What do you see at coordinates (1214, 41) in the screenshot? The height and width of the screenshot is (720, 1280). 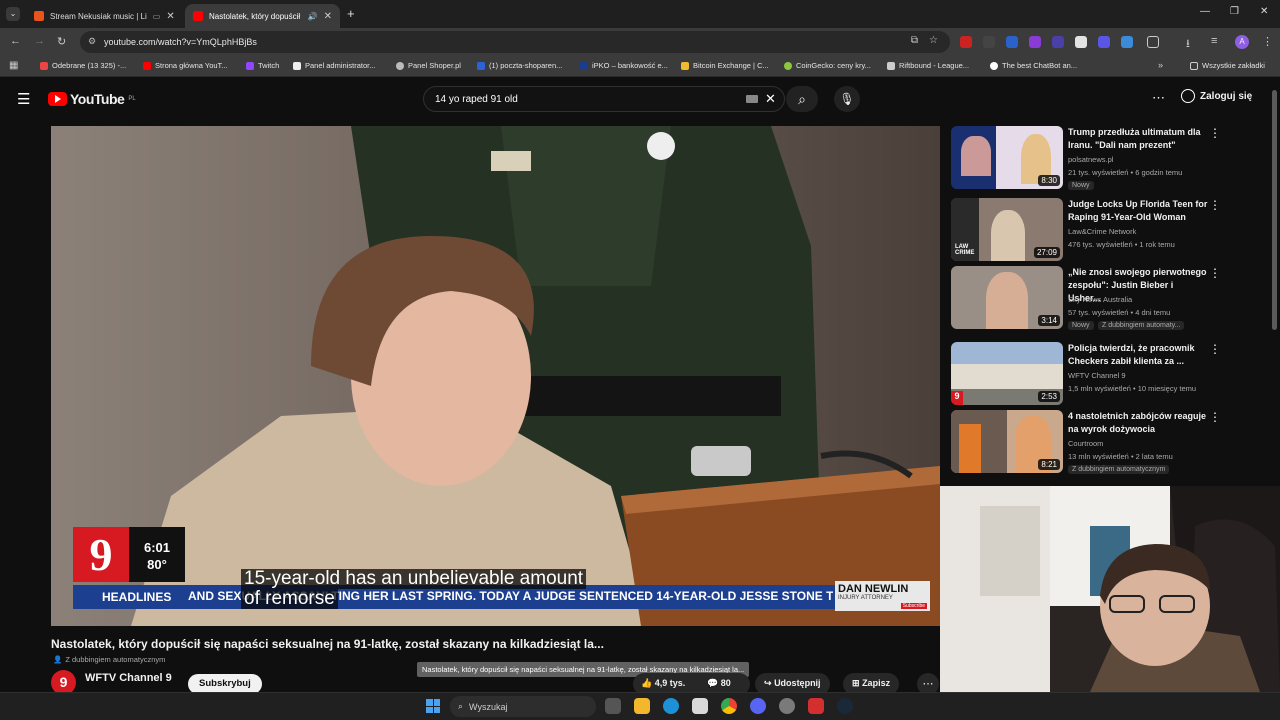 I see `reading-list-icon: ≡` at bounding box center [1214, 41].